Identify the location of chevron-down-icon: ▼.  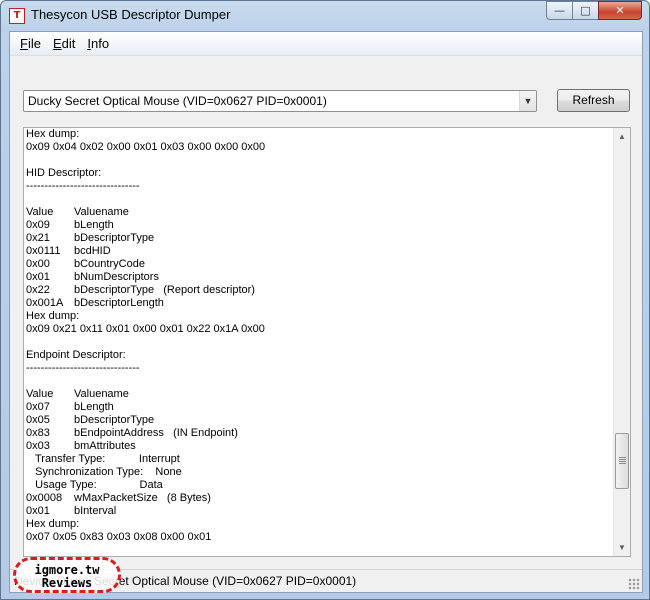
(527, 101).